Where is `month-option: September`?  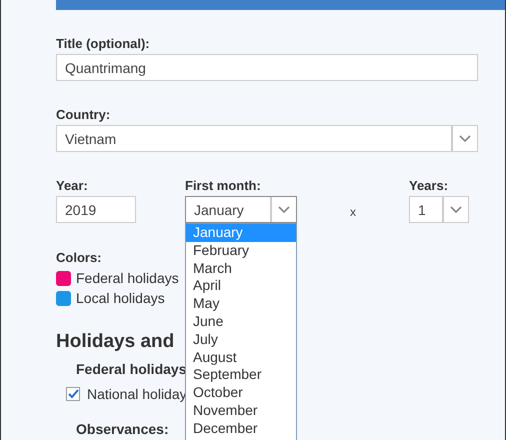 month-option: September is located at coordinates (241, 375).